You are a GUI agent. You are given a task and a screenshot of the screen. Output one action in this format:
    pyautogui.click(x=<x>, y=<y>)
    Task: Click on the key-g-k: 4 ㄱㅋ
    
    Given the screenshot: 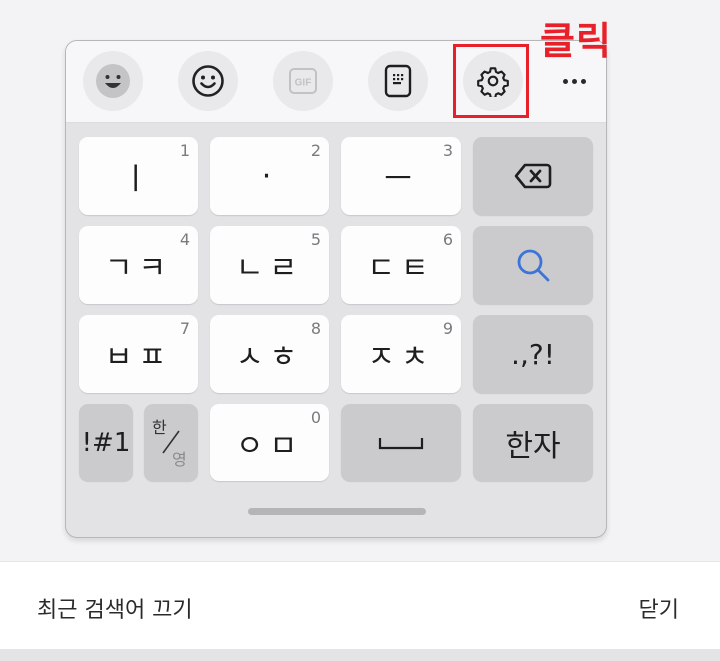 What is the action you would take?
    pyautogui.click(x=138, y=265)
    